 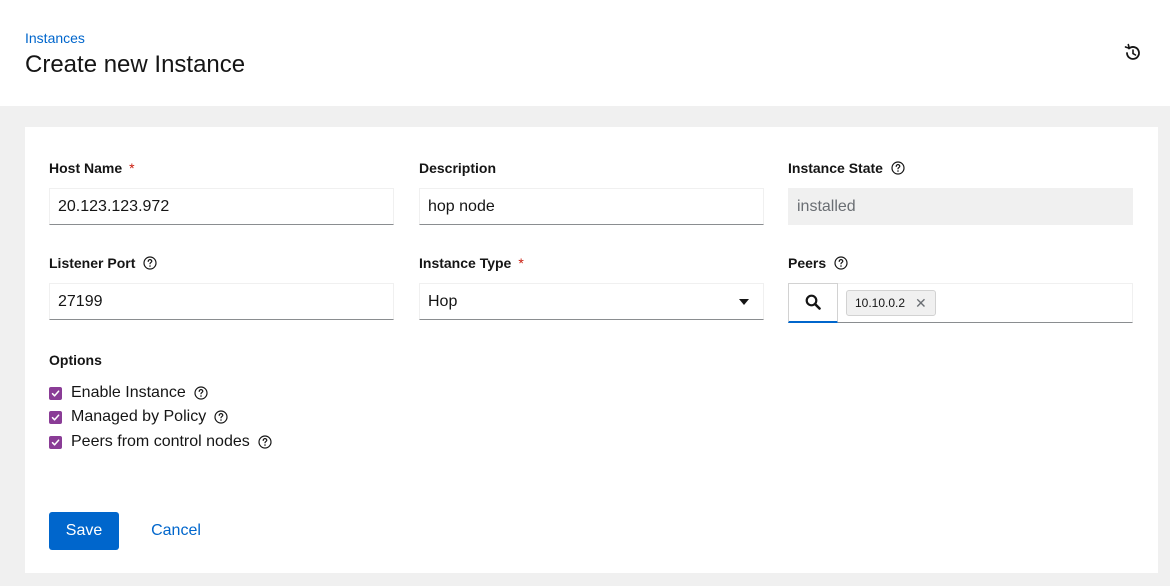 What do you see at coordinates (591, 206) in the screenshot?
I see `description-input: hop node` at bounding box center [591, 206].